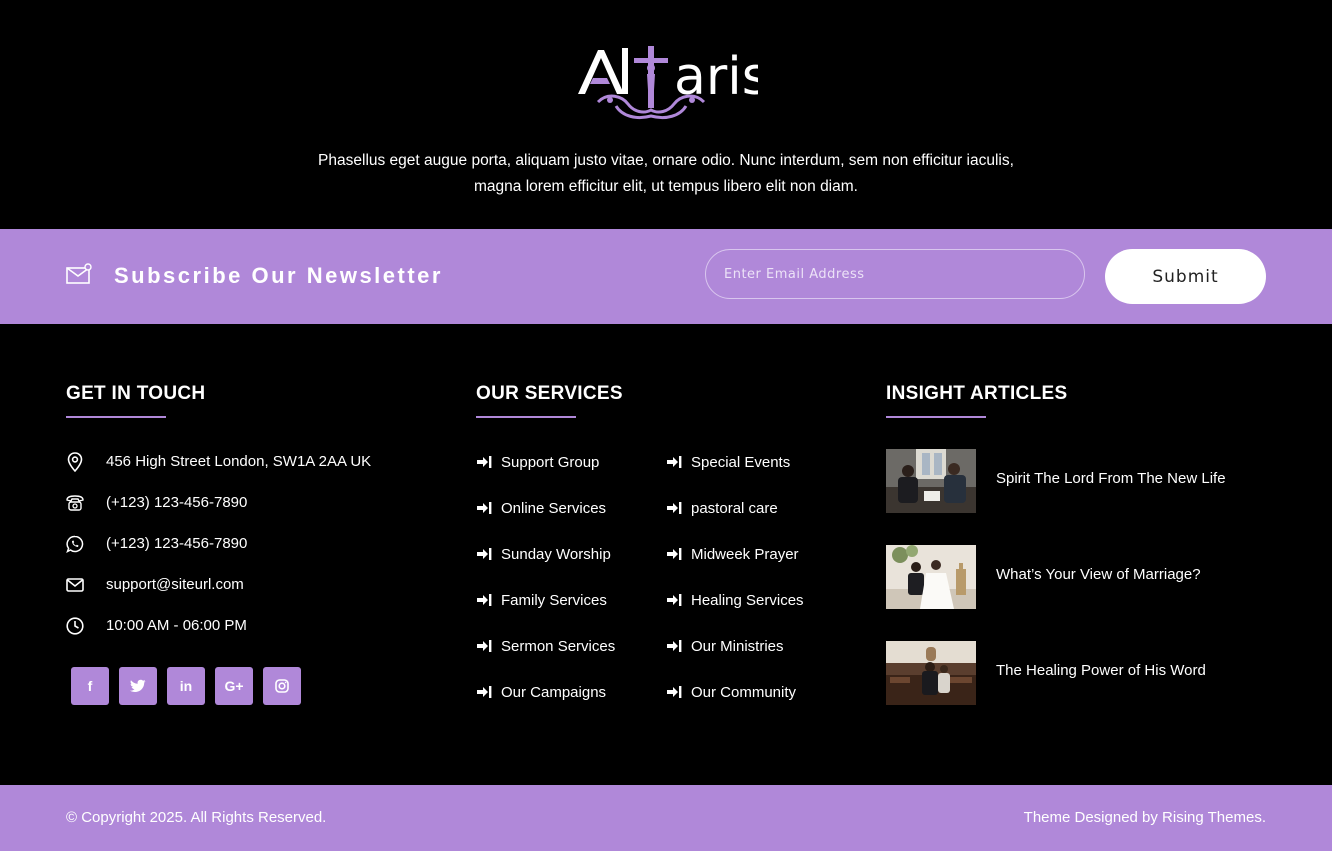  Describe the element at coordinates (175, 584) in the screenshot. I see `contact-email-text: support@siteurl.com` at that location.